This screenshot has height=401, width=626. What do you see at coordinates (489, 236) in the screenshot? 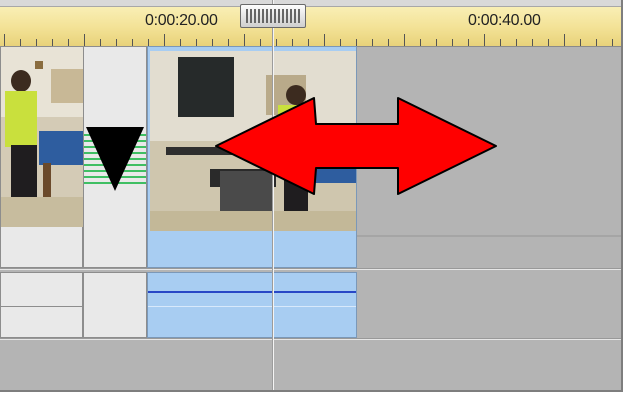
I see `track-guide` at bounding box center [489, 236].